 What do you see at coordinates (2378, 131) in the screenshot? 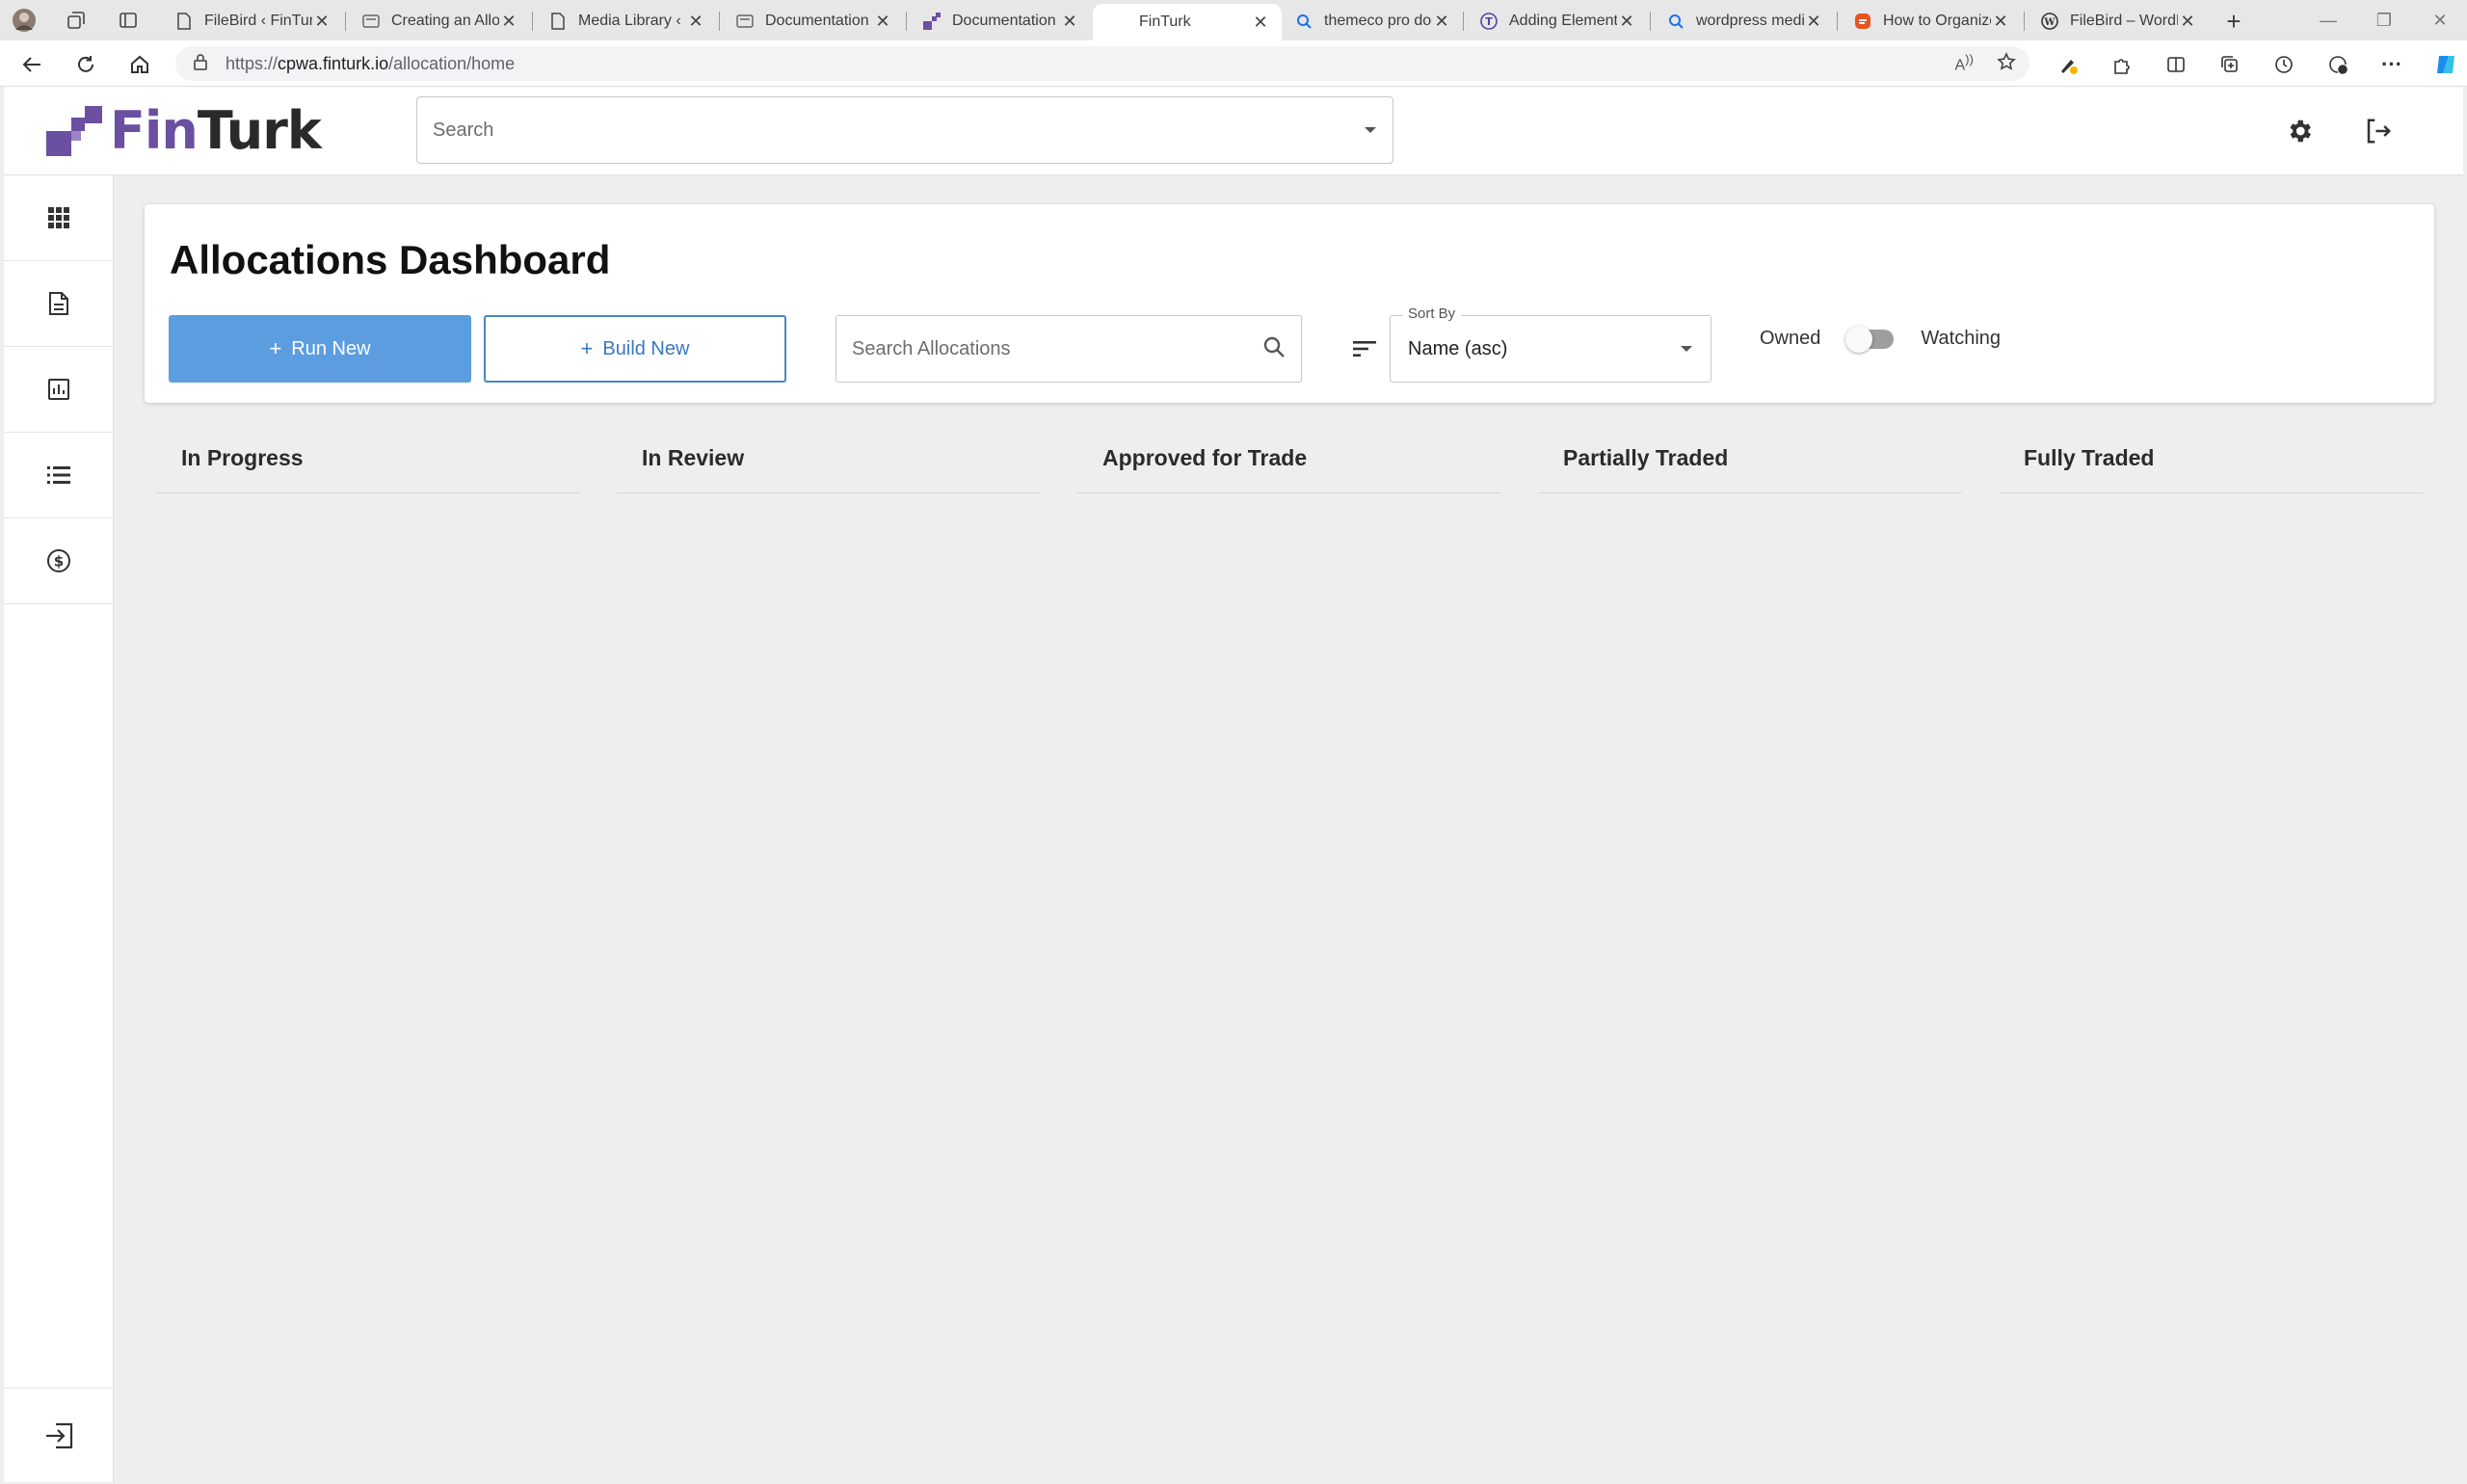
I see `logout-icon` at bounding box center [2378, 131].